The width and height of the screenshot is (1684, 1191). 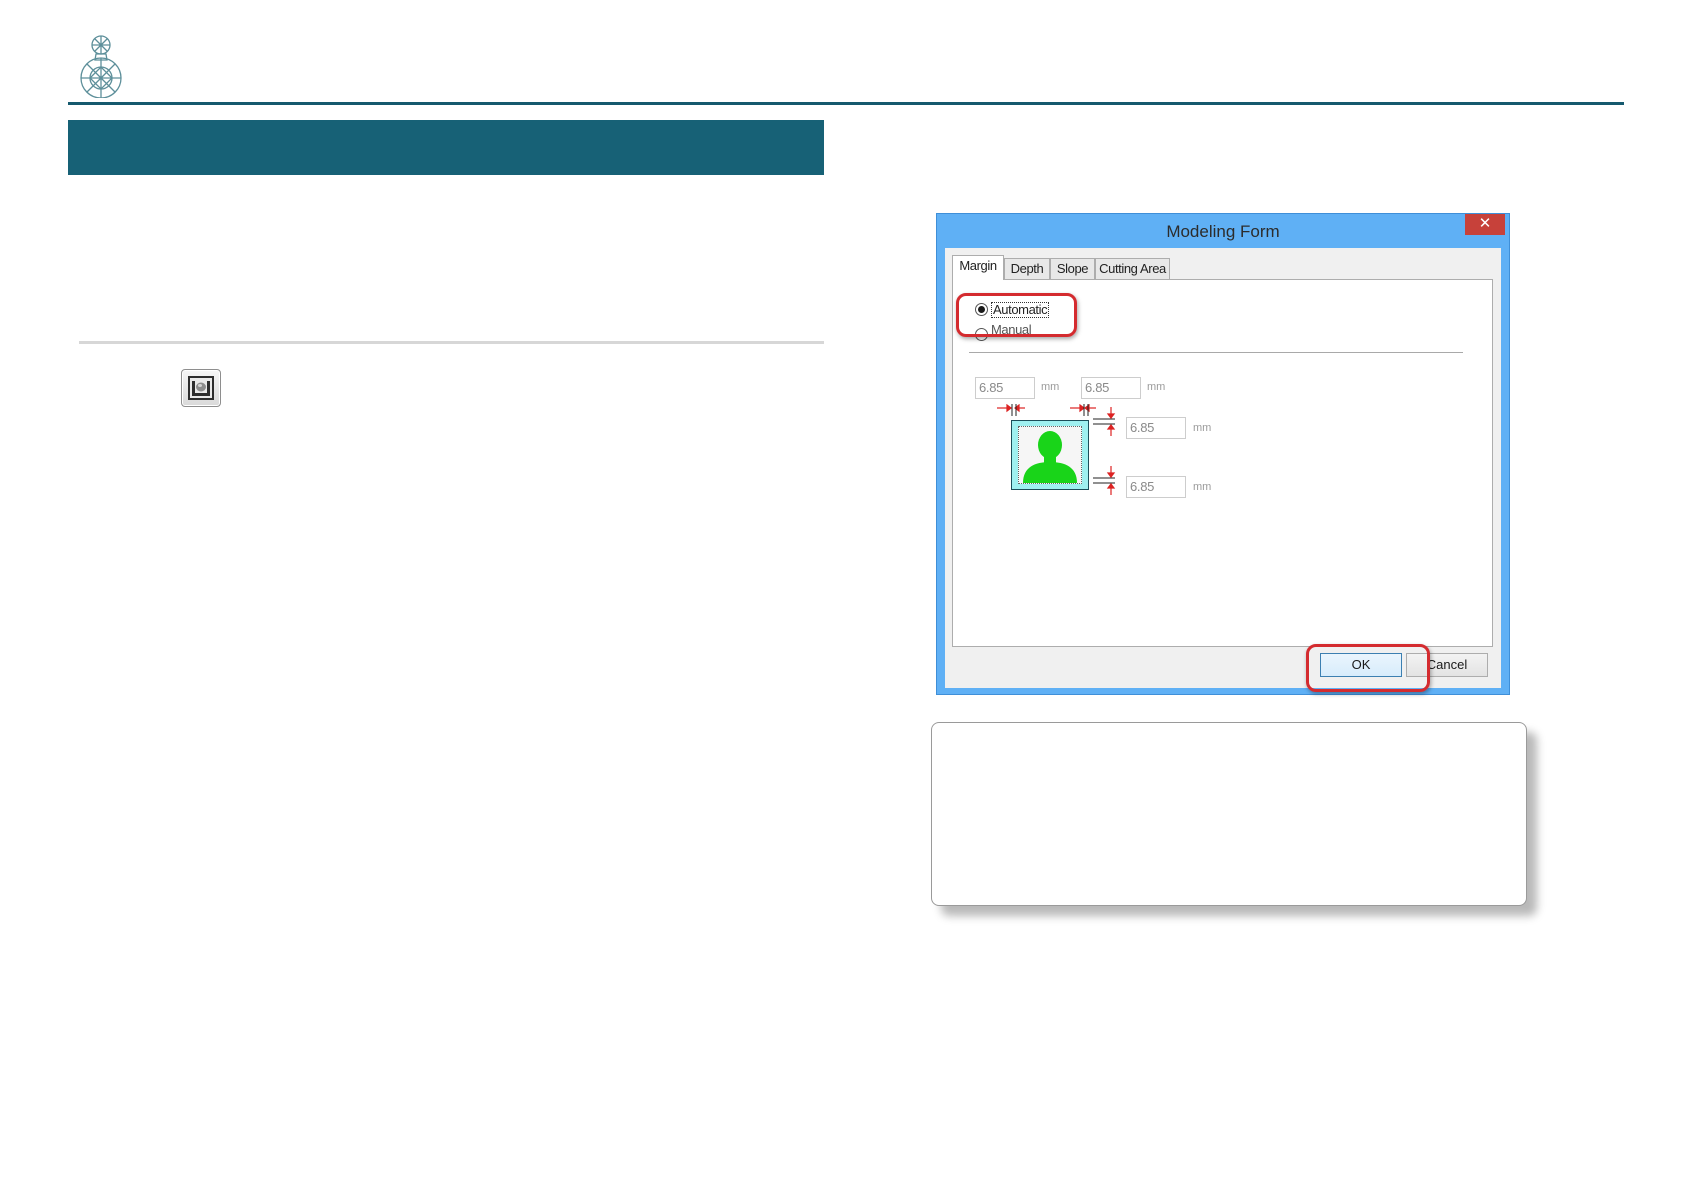 What do you see at coordinates (846, 103) in the screenshot?
I see `header-divider` at bounding box center [846, 103].